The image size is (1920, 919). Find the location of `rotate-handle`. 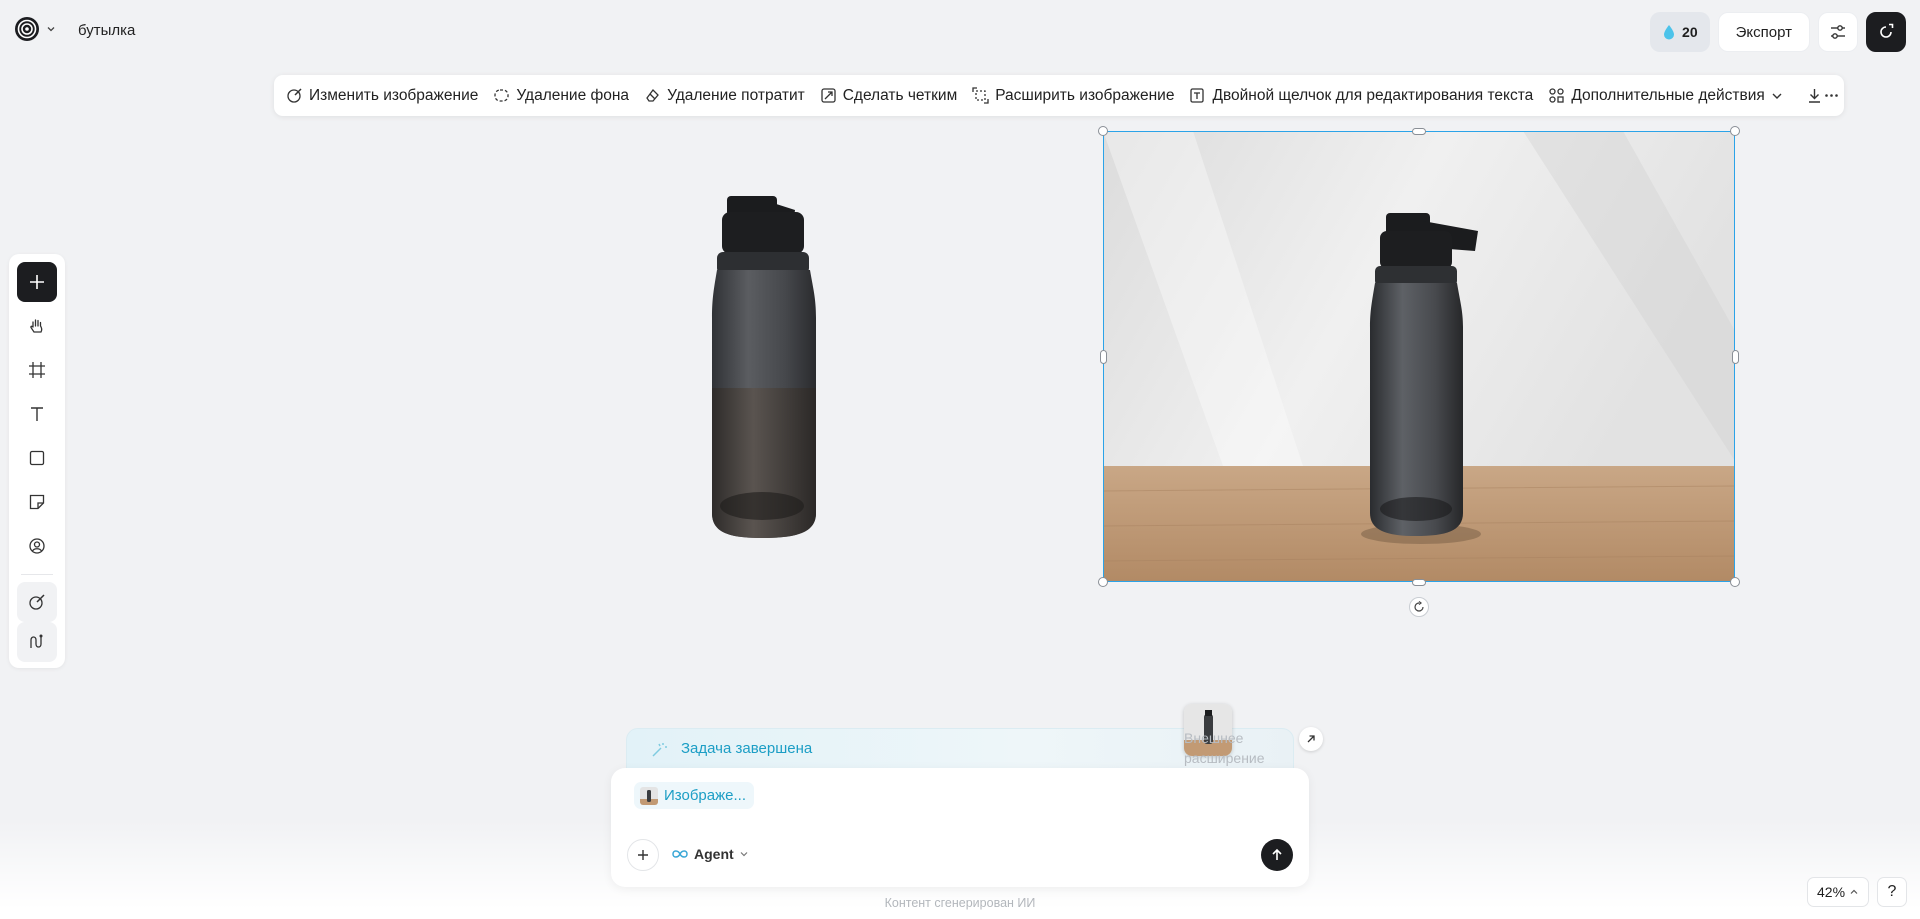

rotate-handle is located at coordinates (1419, 607).